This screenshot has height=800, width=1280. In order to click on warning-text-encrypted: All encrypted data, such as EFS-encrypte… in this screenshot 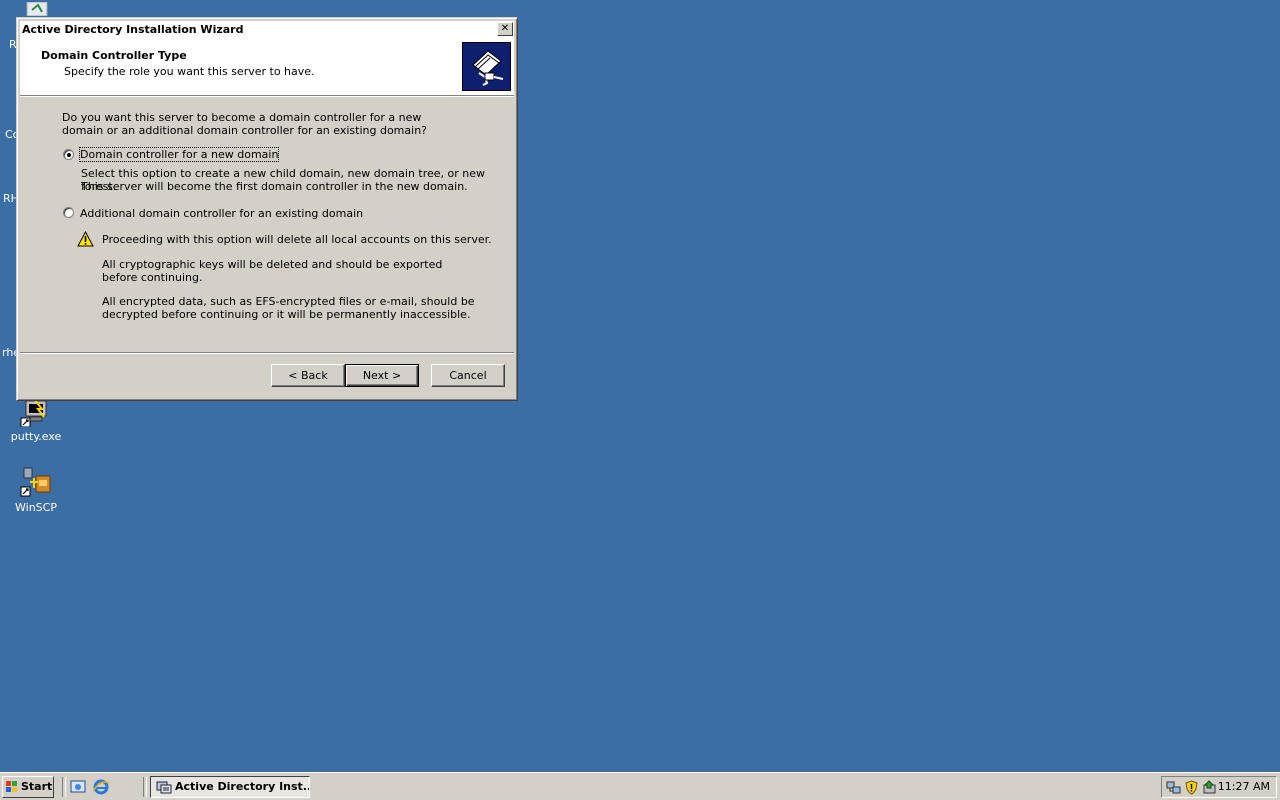, I will do `click(288, 308)`.